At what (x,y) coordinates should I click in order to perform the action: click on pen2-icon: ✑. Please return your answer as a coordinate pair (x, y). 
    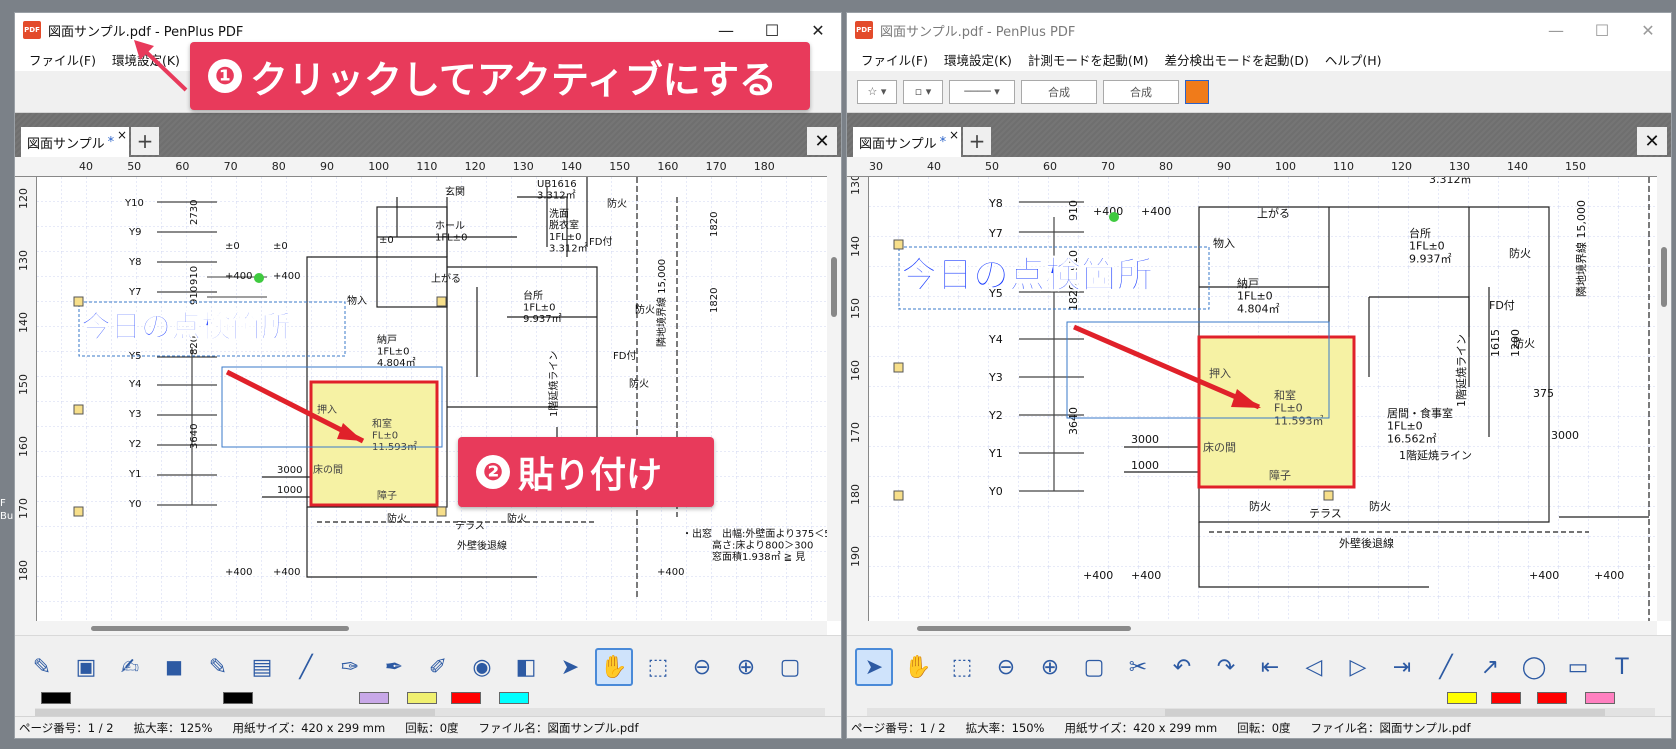
    Looking at the image, I should click on (350, 667).